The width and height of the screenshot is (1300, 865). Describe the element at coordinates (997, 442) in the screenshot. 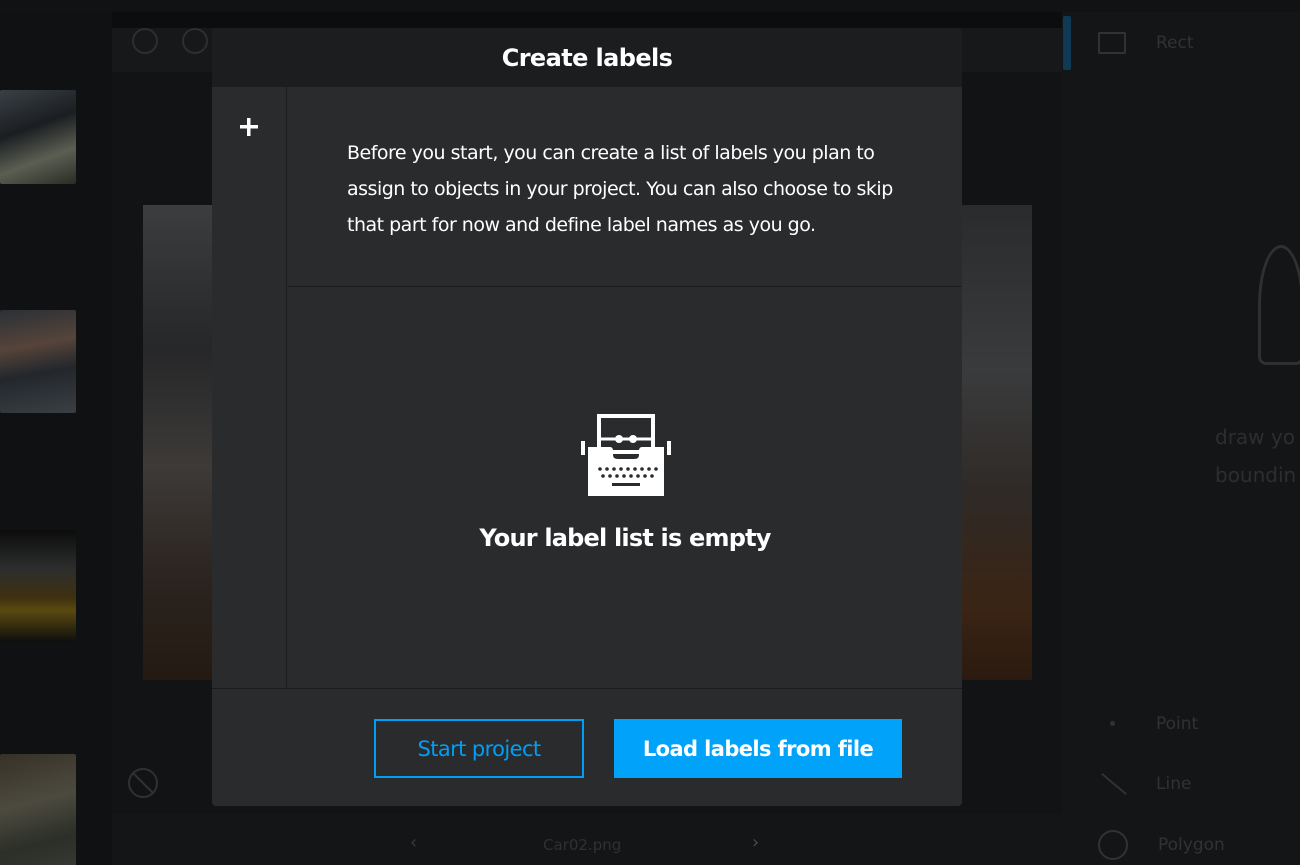

I see `canvas-image-right-edge` at that location.